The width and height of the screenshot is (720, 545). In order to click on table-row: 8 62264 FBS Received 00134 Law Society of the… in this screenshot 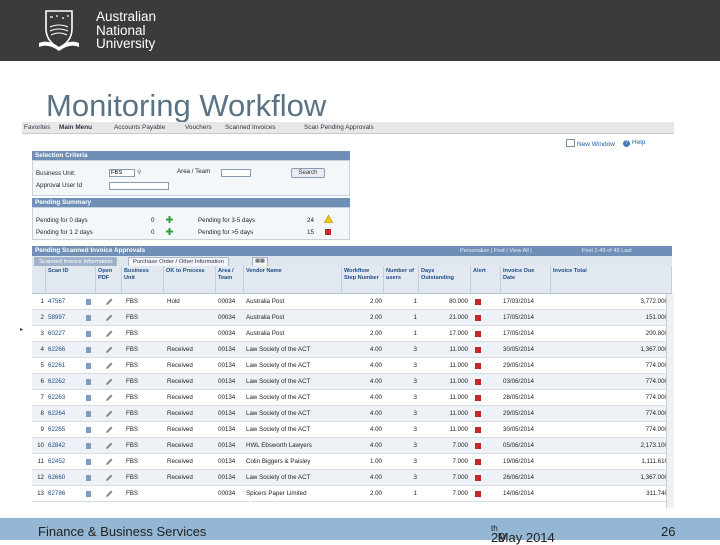, I will do `click(352, 414)`.